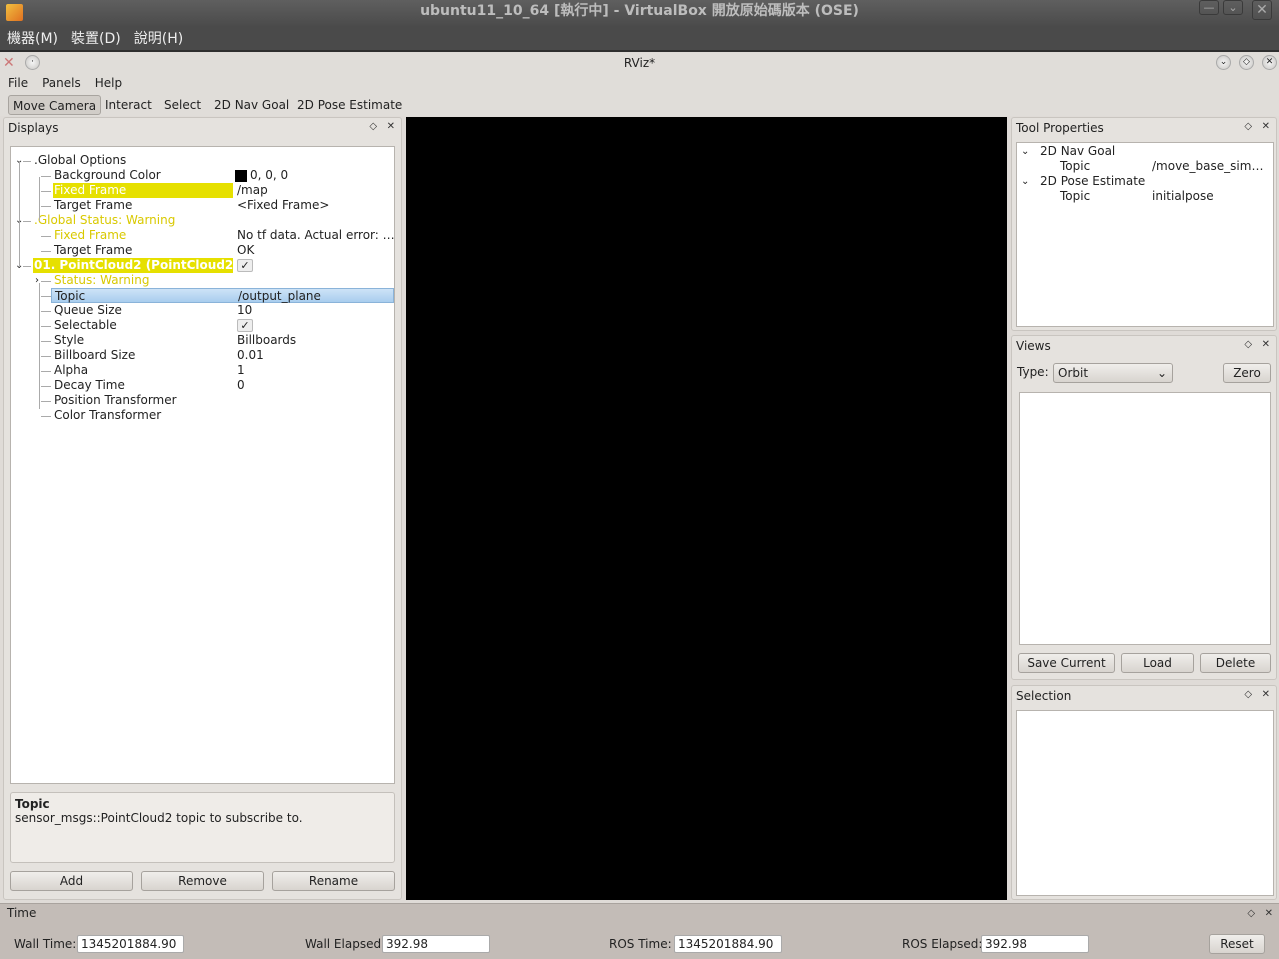 This screenshot has height=959, width=1279. What do you see at coordinates (32, 62) in the screenshot?
I see `window-menu-icon: ·` at bounding box center [32, 62].